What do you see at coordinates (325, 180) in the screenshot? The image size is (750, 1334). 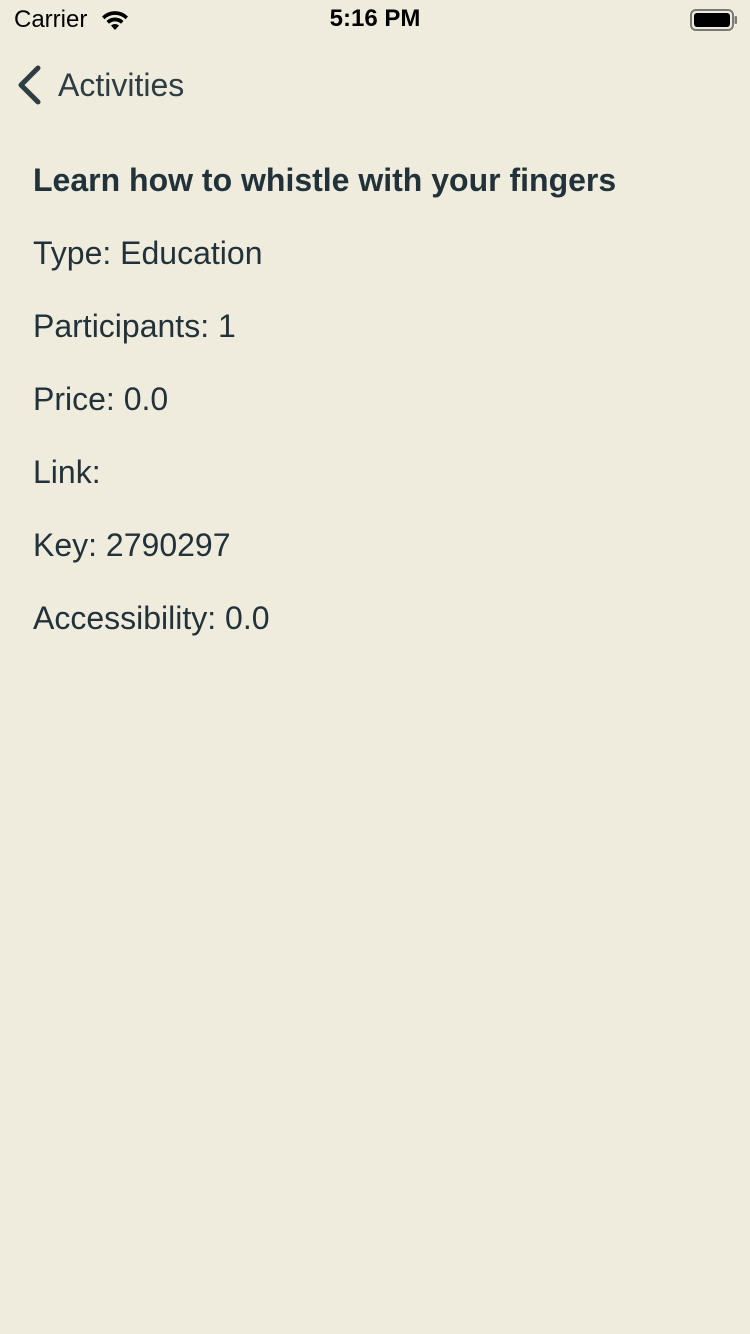 I see `activity-title: Learn how to whistle with your fingers` at bounding box center [325, 180].